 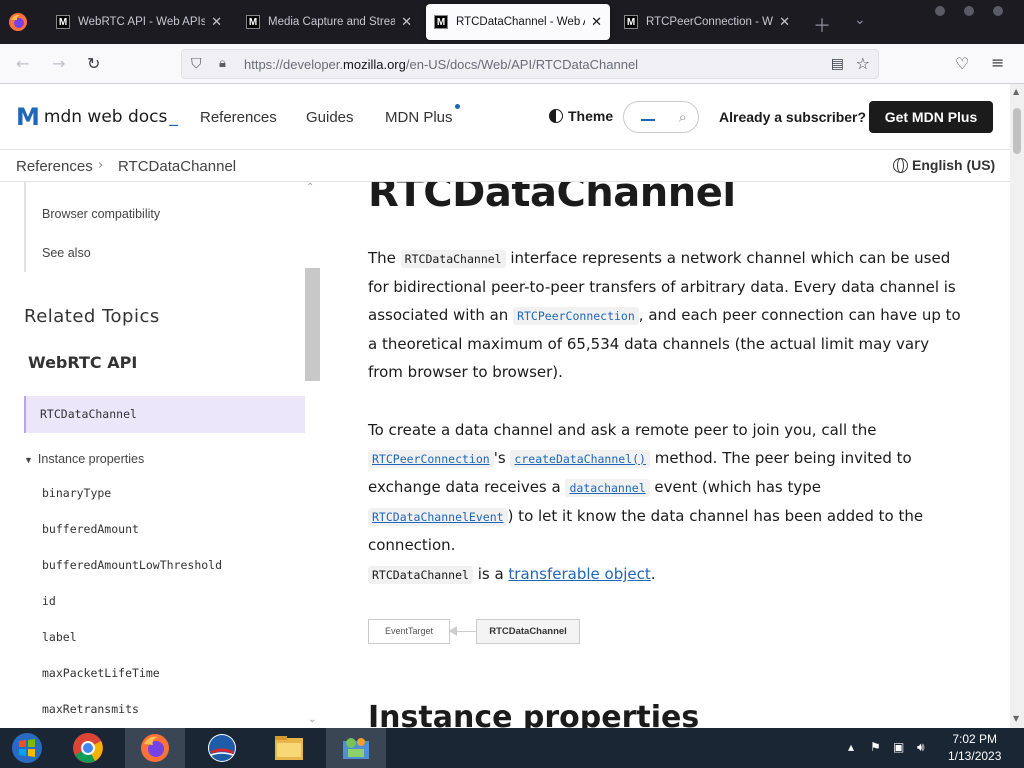 What do you see at coordinates (132, 565) in the screenshot?
I see `sidebar-item-bufferedamountlowthreshold: bufferedAmountLowThreshold` at bounding box center [132, 565].